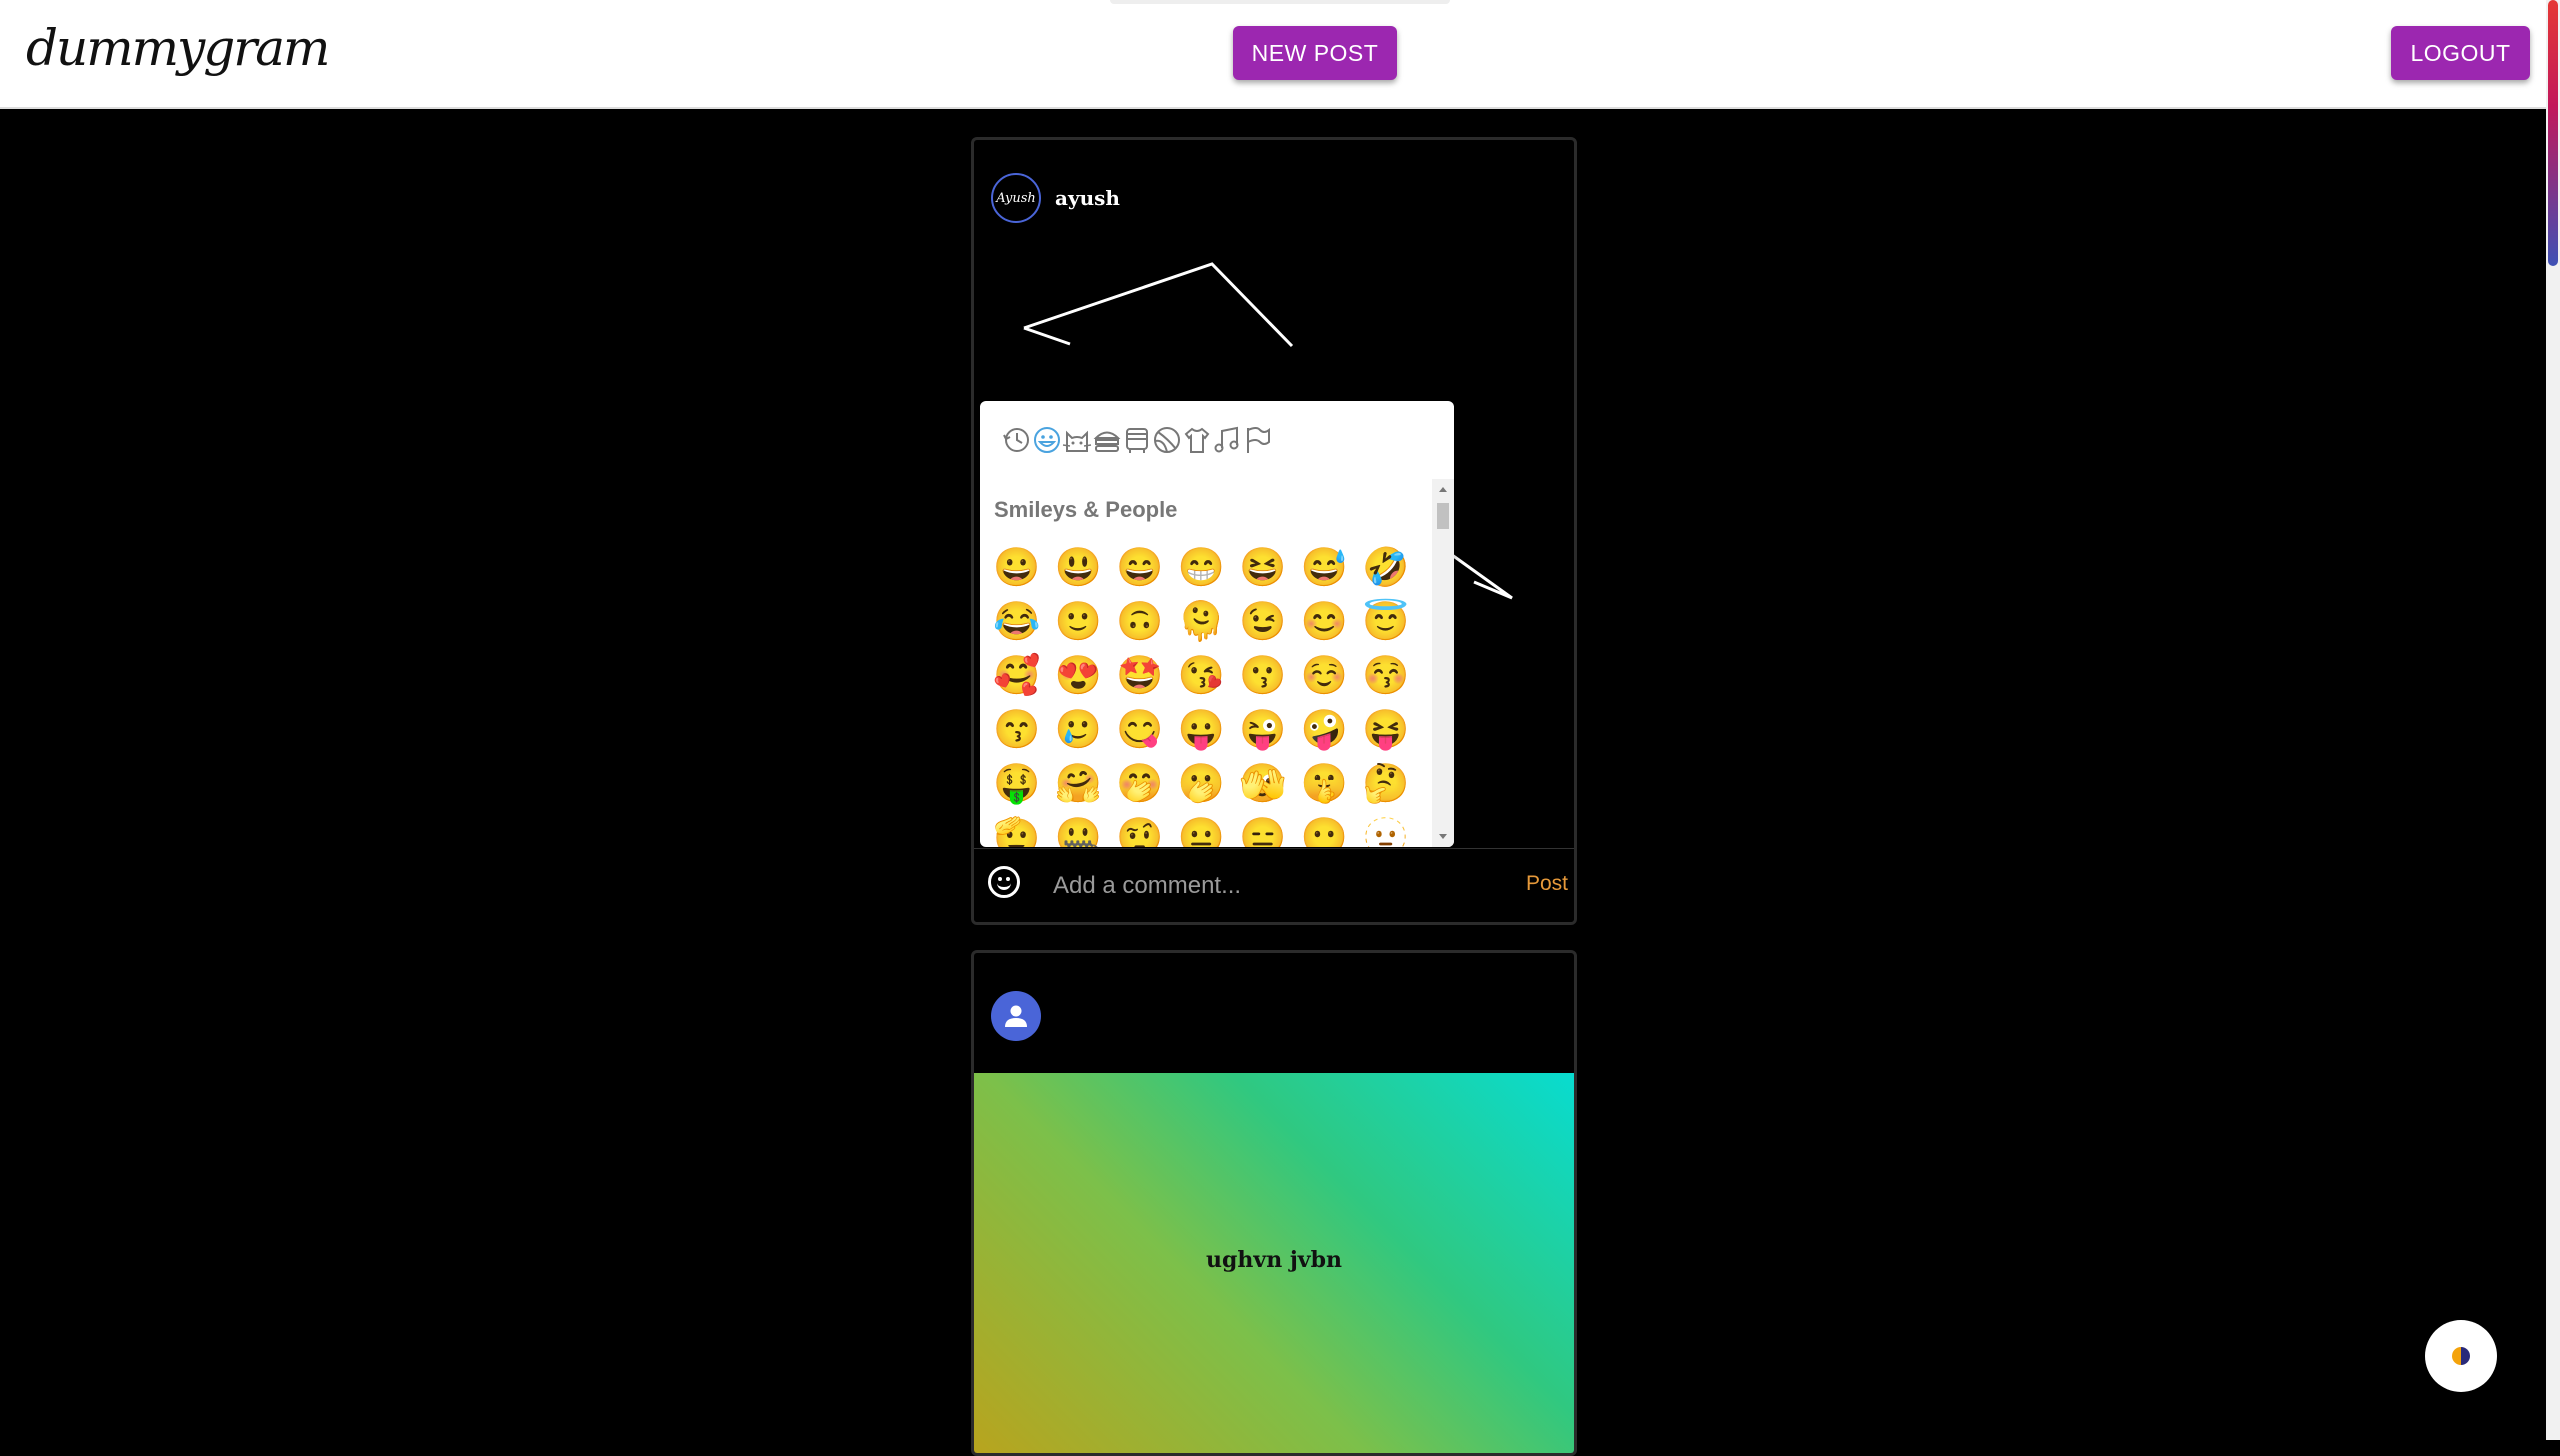  I want to click on person-icon, so click(1016, 1016).